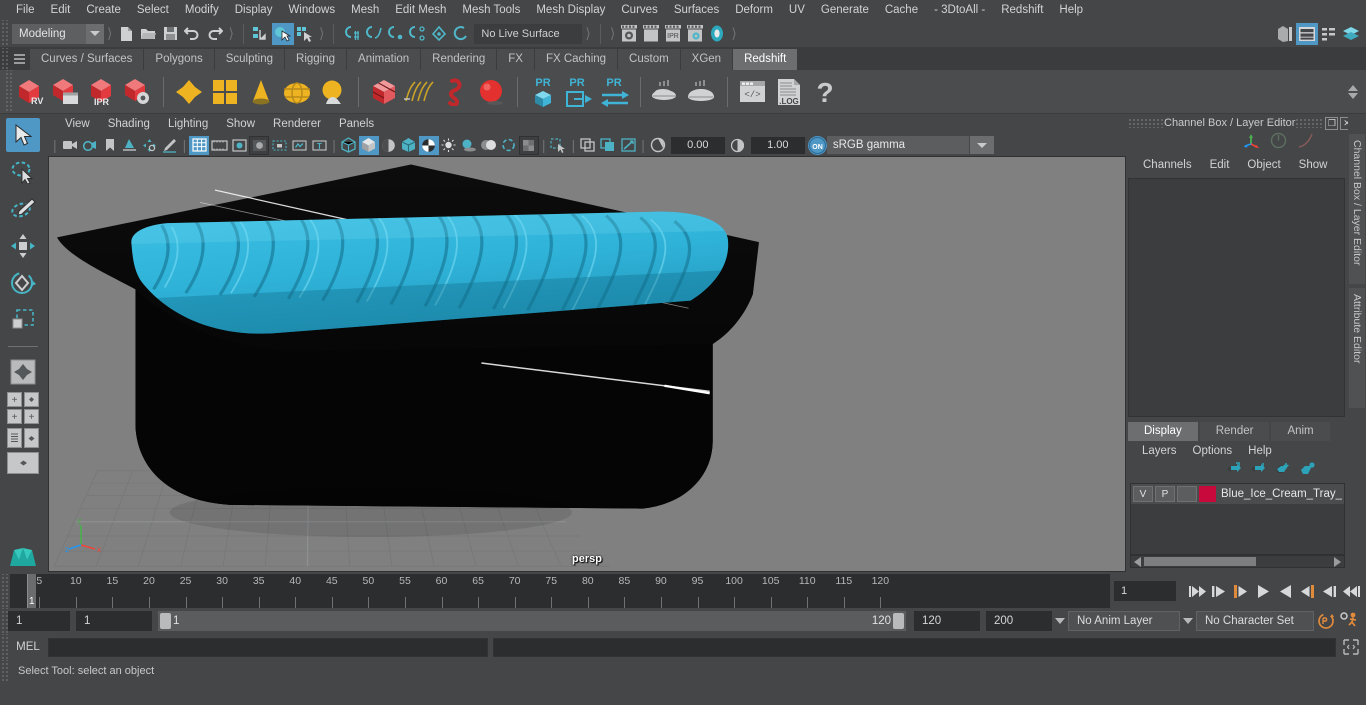 The height and width of the screenshot is (705, 1366). I want to click on menu-set-dropdown: Modeling, so click(58, 33).